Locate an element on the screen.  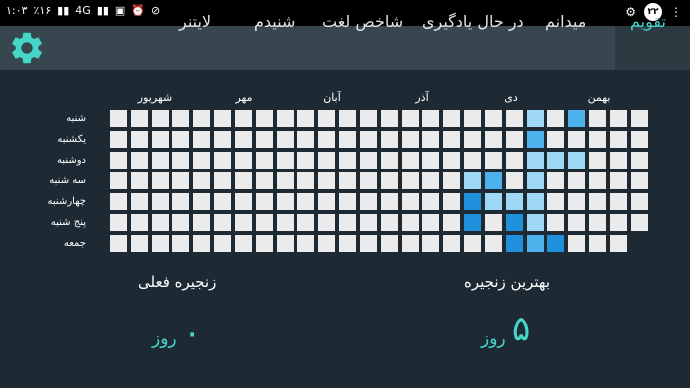
tab-heard: شنیدم is located at coordinates (274, 22).